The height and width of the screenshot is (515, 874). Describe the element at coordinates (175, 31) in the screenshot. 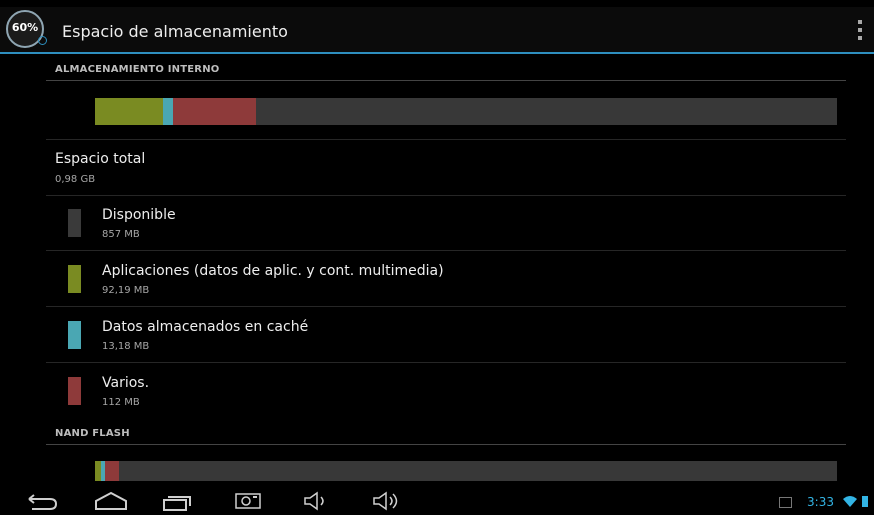

I see `page-title: Espacio de almacenamiento` at that location.